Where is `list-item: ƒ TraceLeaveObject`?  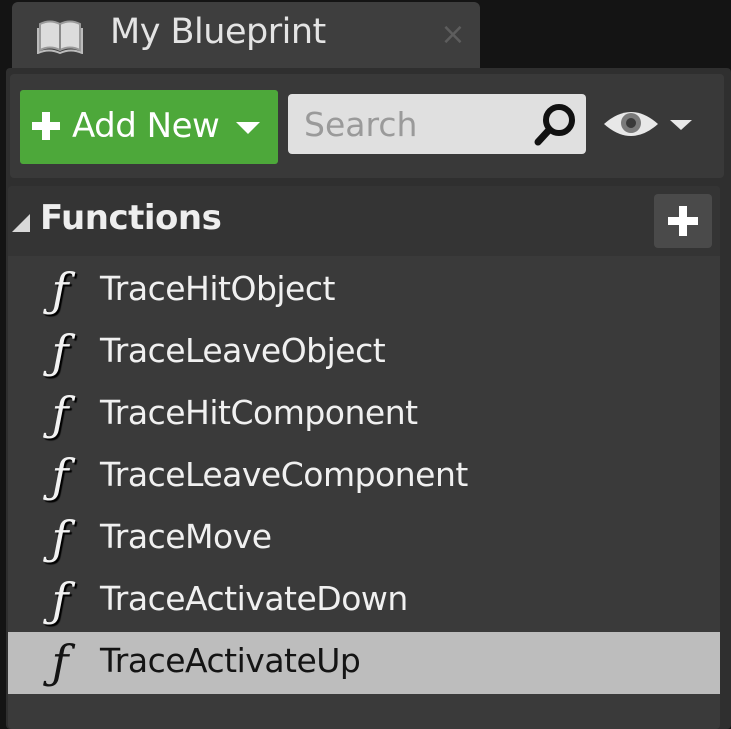
list-item: ƒ TraceLeaveObject is located at coordinates (364, 353).